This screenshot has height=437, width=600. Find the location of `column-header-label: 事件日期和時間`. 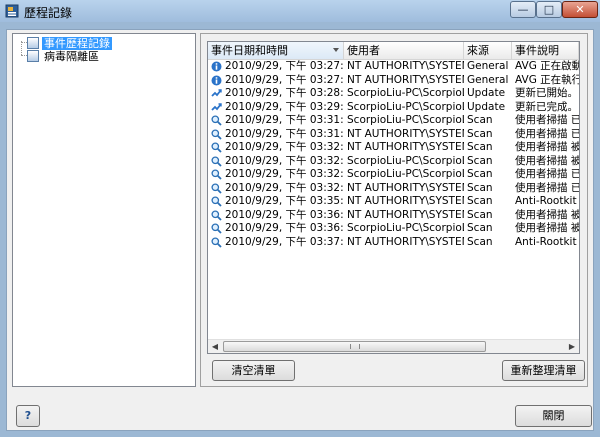

column-header-label: 事件日期和時間 is located at coordinates (249, 50).